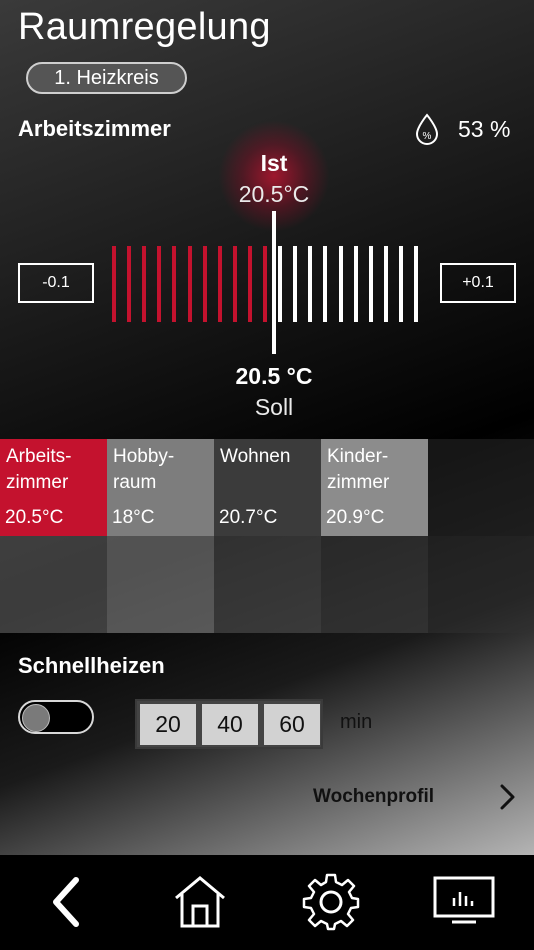  I want to click on setpoint-value: 20.5 °C, so click(274, 376).